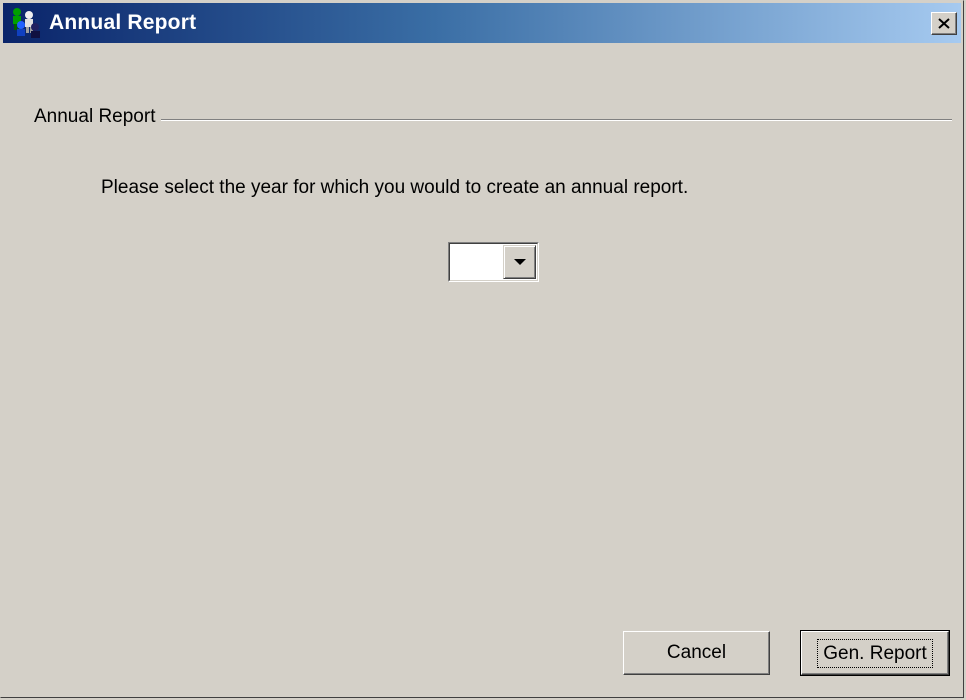  Describe the element at coordinates (696, 653) in the screenshot. I see `cancel-button: Cancel` at that location.